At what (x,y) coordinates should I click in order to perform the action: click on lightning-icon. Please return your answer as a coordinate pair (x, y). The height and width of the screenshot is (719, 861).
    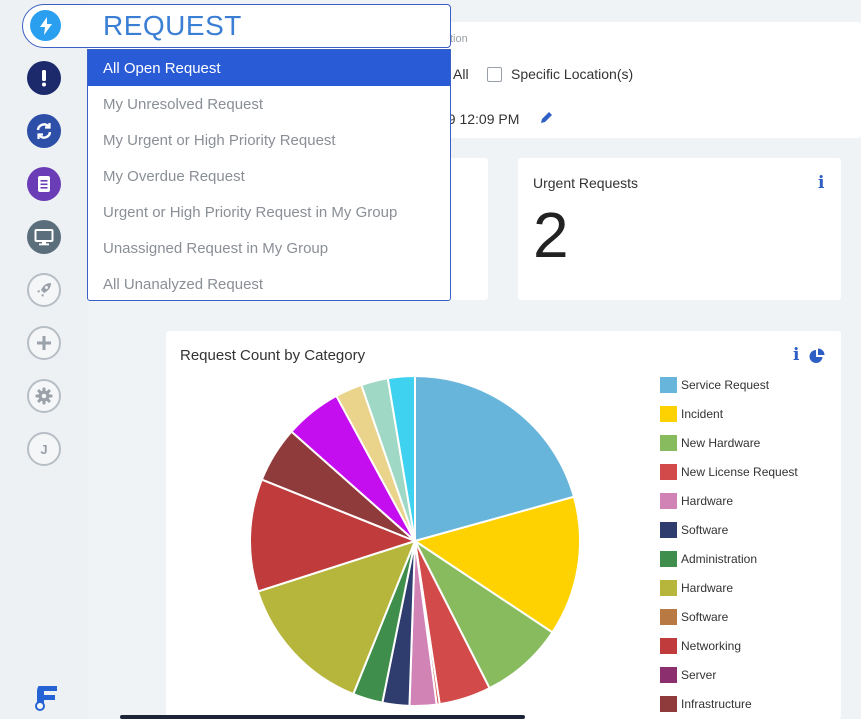
    Looking at the image, I should click on (45, 25).